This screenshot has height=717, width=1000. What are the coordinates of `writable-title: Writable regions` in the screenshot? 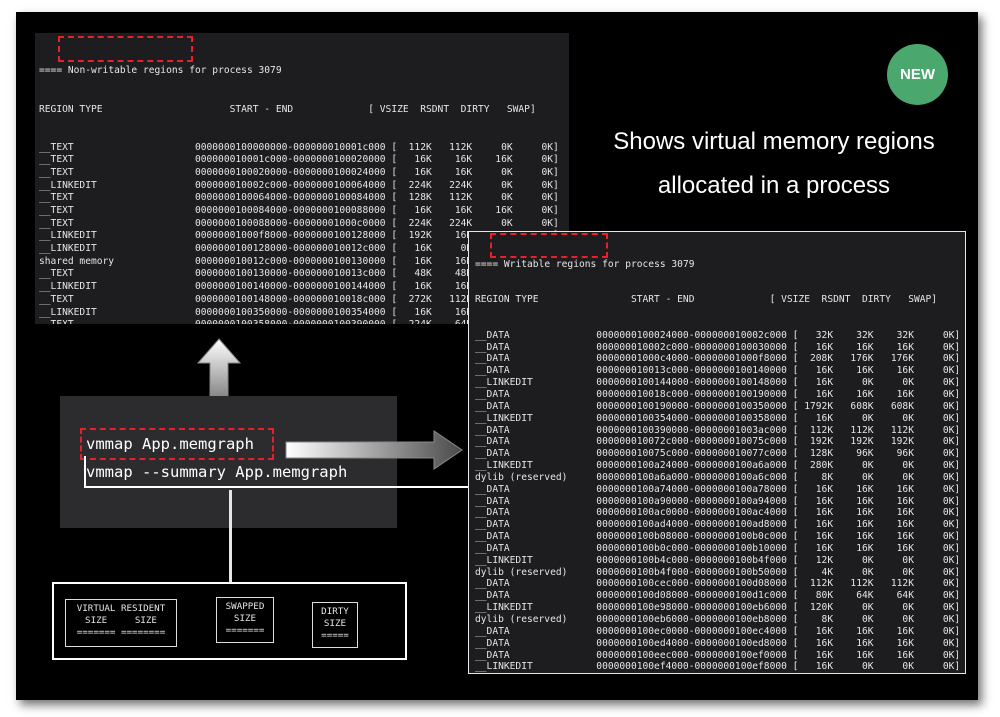 It's located at (550, 264).